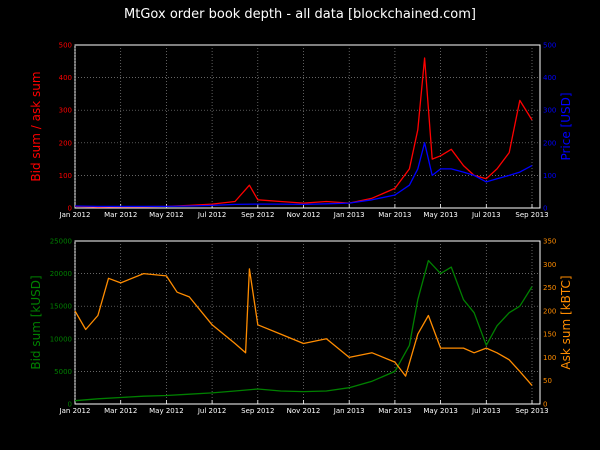 This screenshot has height=450, width=600. I want to click on y-left-axis-label: Bid sum [kUSD], so click(36, 322).